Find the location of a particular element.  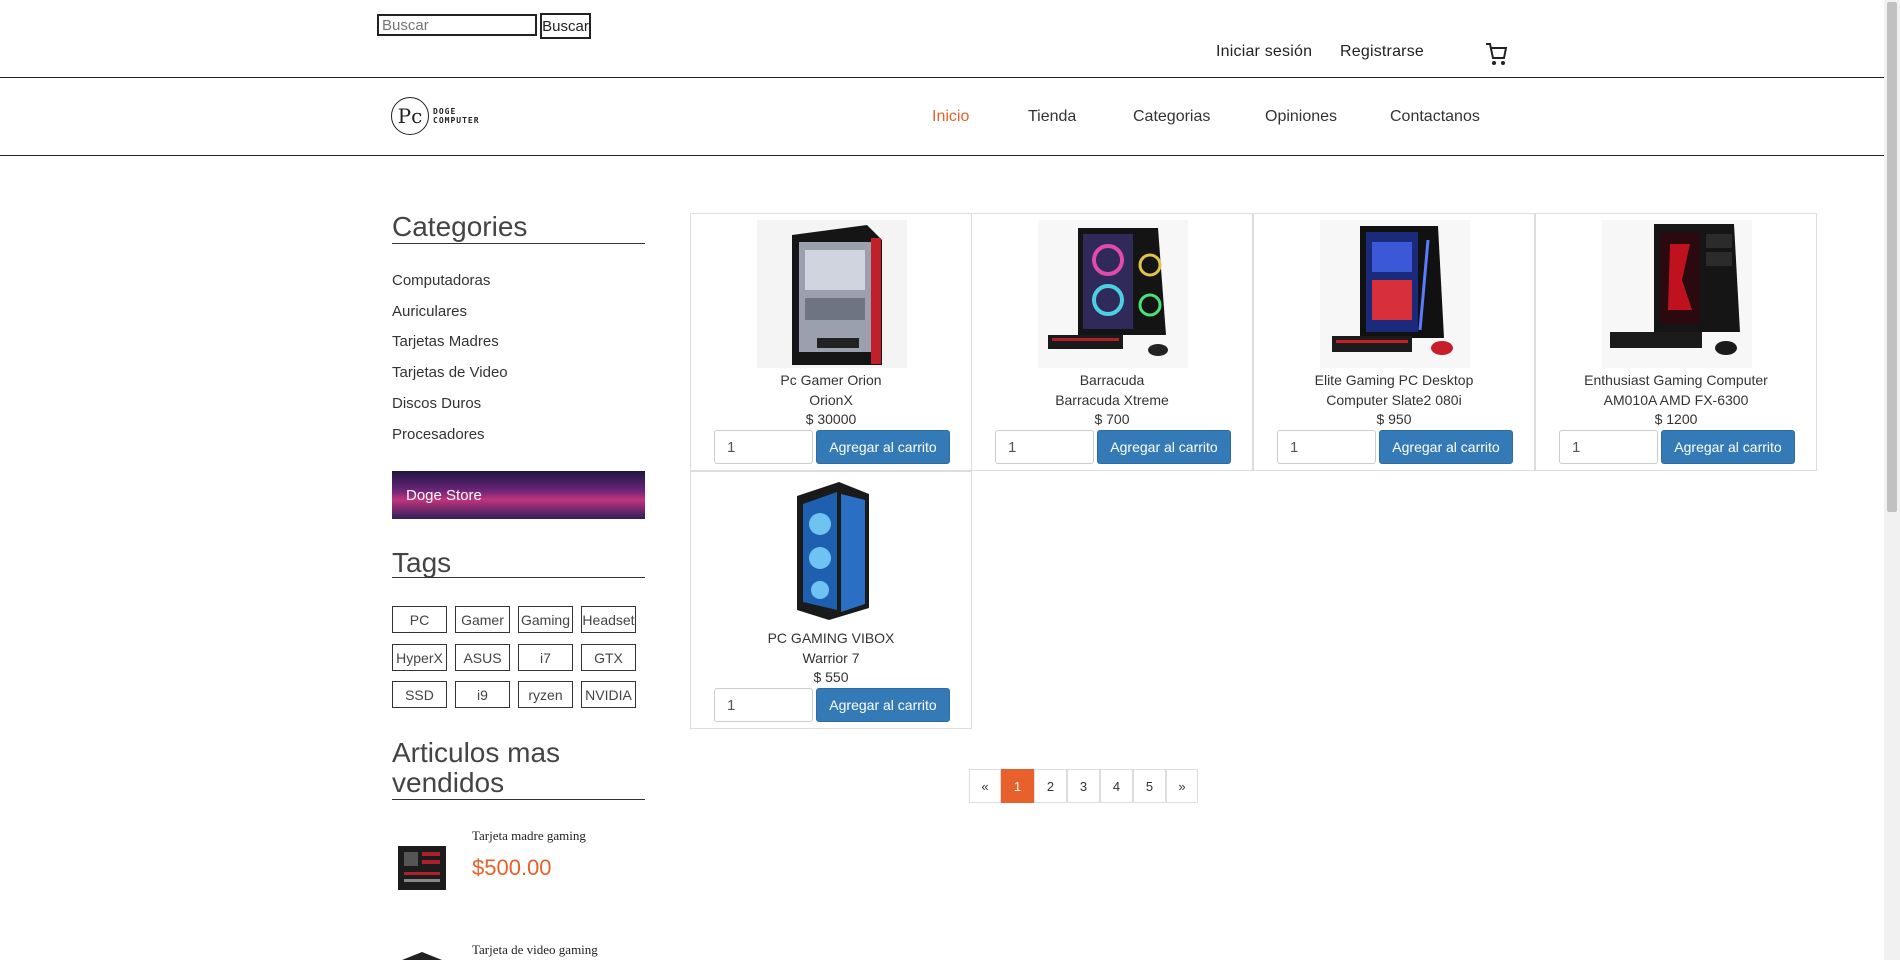

tag-ryzen: ryzen is located at coordinates (545, 694).